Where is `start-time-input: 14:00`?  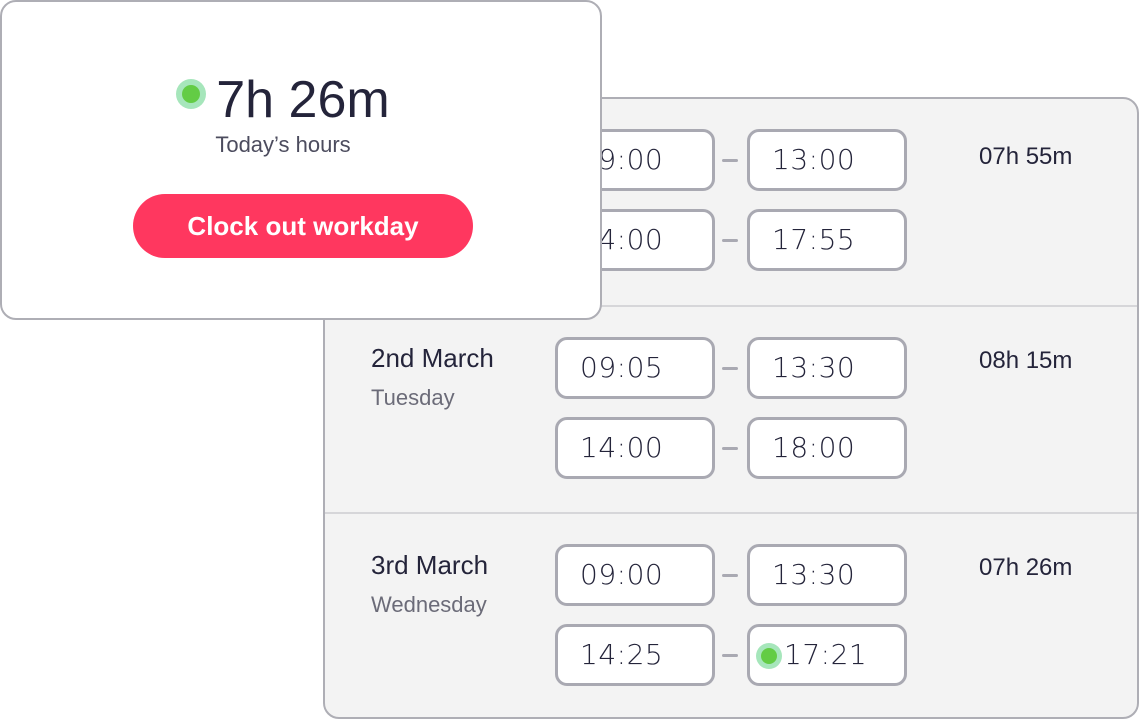
start-time-input: 14:00 is located at coordinates (635, 448).